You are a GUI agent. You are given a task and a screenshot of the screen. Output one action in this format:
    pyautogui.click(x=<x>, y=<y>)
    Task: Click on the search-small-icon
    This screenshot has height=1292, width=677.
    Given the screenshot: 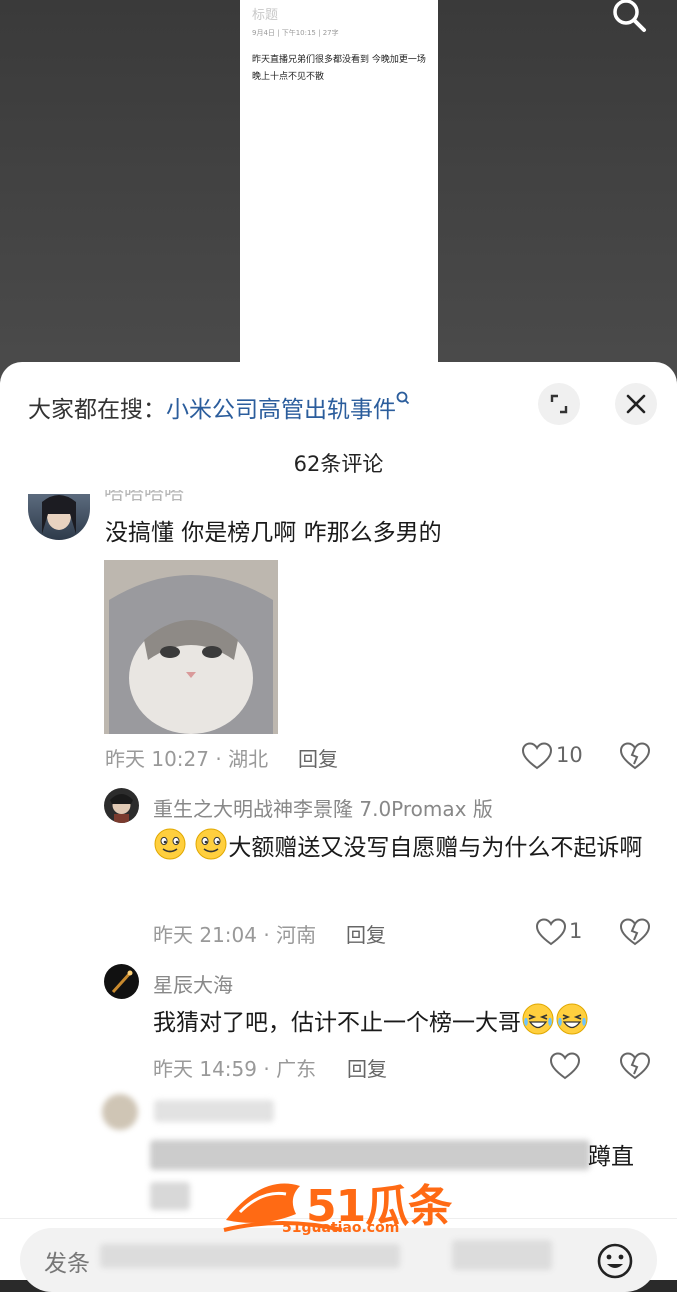 What is the action you would take?
    pyautogui.click(x=403, y=398)
    